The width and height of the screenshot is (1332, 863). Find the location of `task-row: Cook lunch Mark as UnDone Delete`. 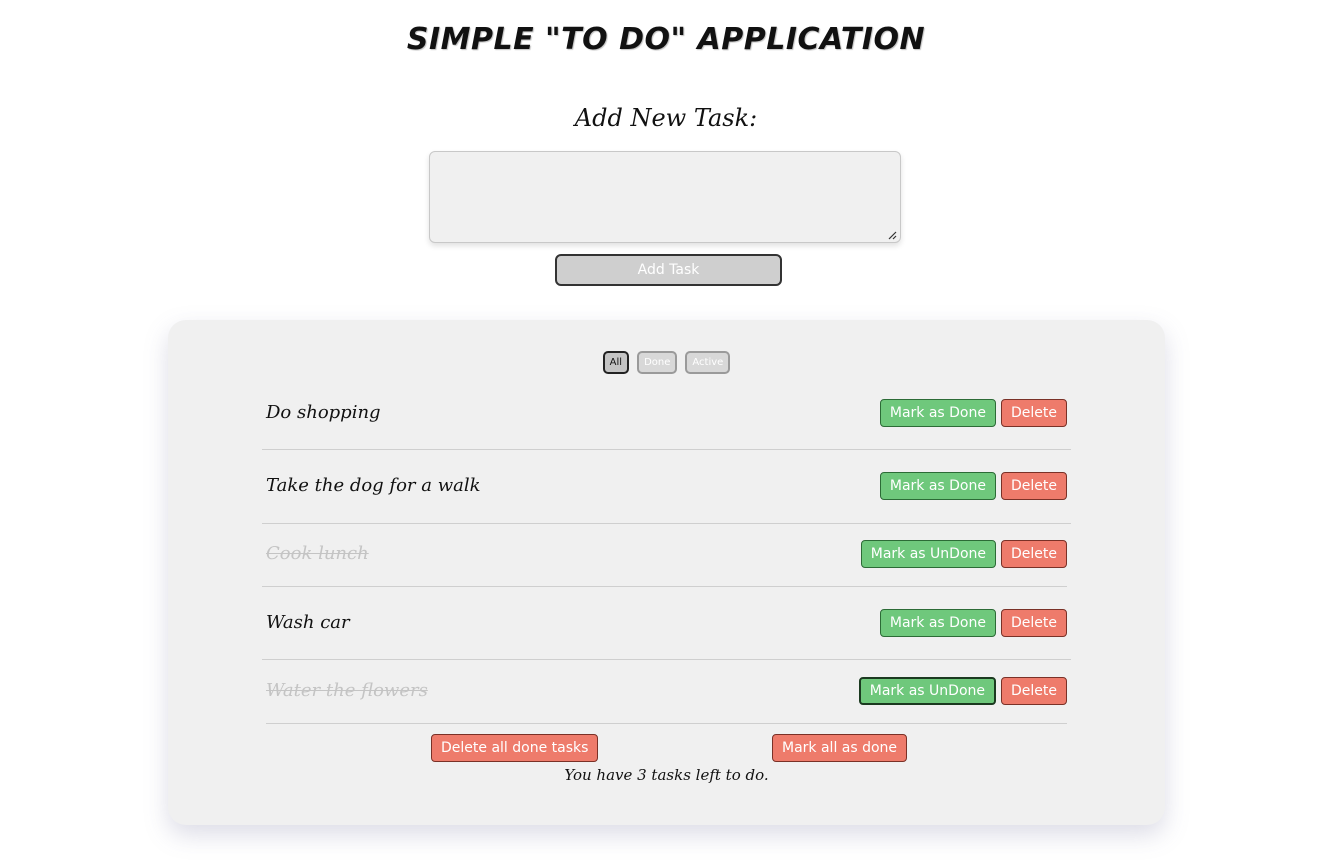

task-row: Cook lunch Mark as UnDone Delete is located at coordinates (664, 555).